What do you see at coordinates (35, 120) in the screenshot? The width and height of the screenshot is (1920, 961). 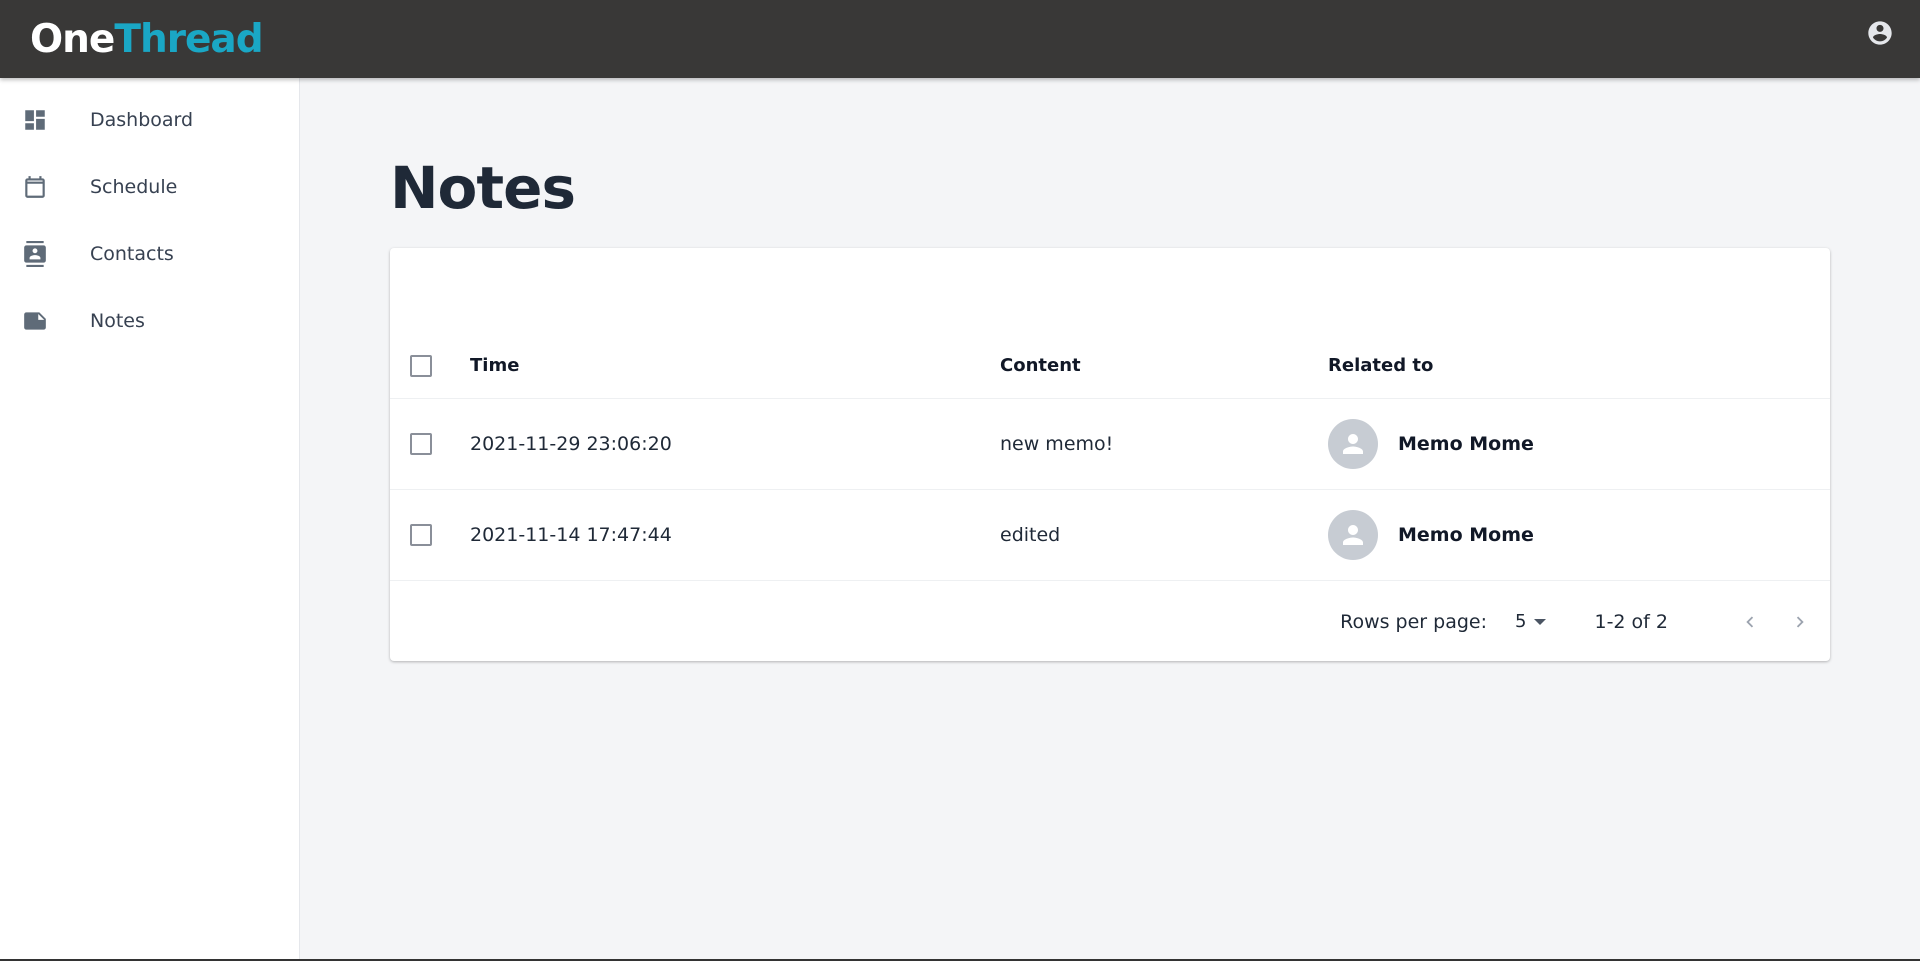 I see `dashboard-icon` at bounding box center [35, 120].